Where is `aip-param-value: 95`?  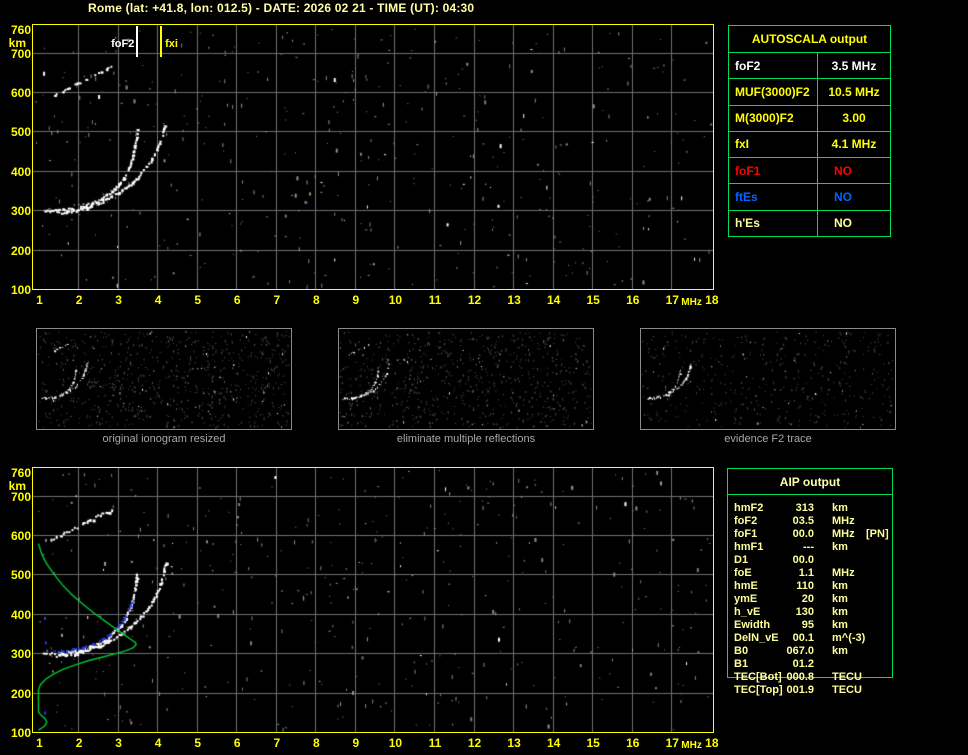 aip-param-value: 95 is located at coordinates (807, 625).